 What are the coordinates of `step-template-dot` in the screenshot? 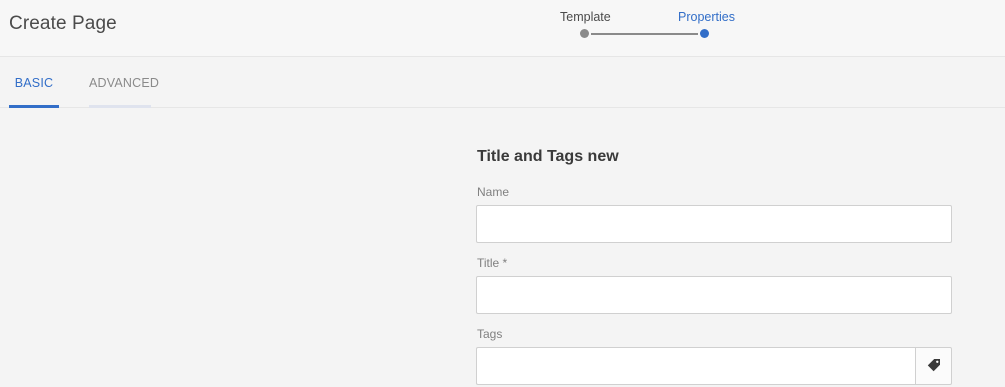 It's located at (584, 33).